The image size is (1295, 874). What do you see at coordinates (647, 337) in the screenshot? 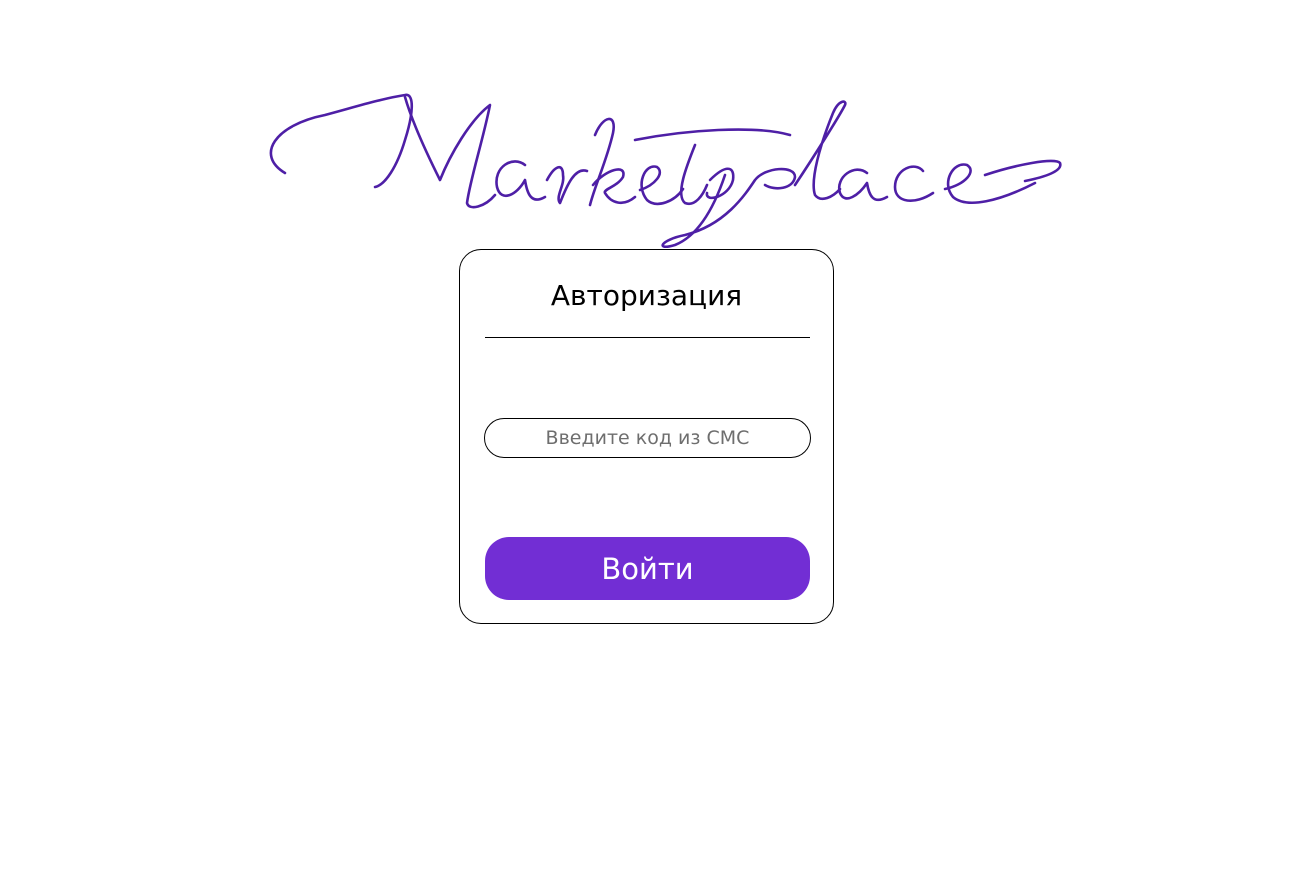
I see `title-divider` at bounding box center [647, 337].